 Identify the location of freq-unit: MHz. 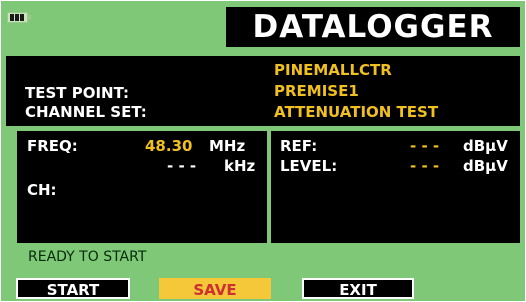
(227, 146).